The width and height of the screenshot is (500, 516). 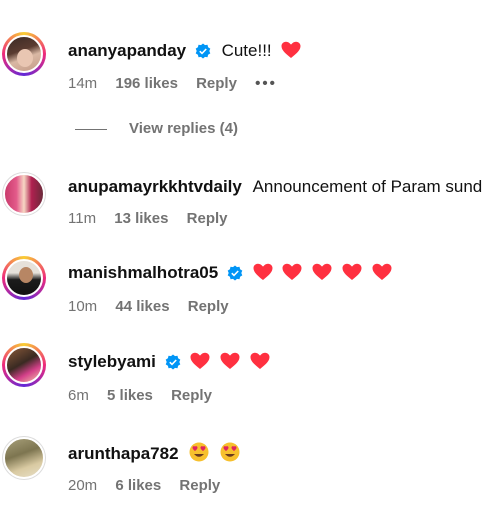 I want to click on username: arunthapa782, so click(x=123, y=453).